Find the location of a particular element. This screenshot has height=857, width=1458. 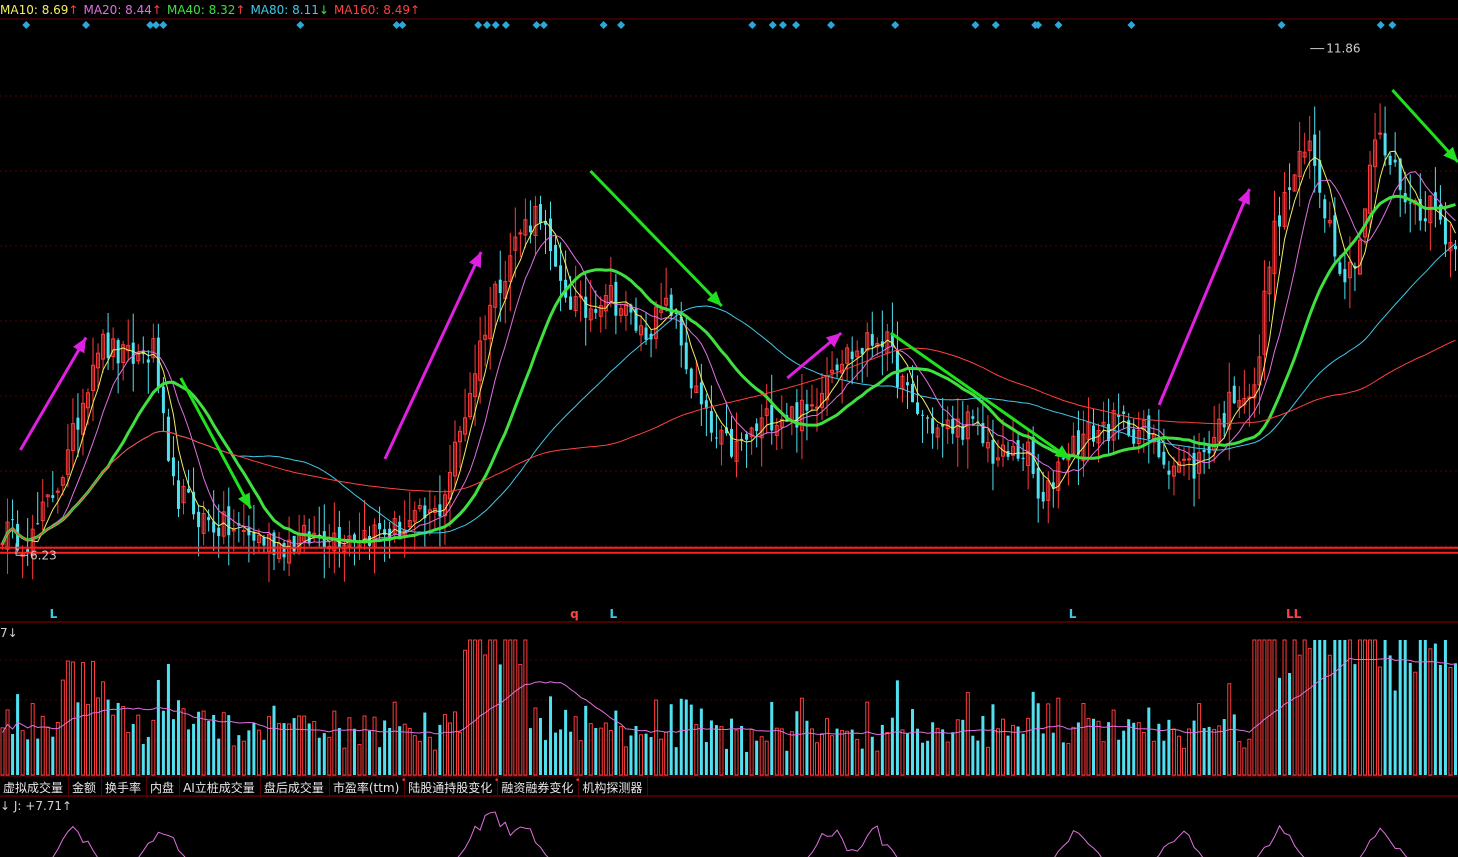

legend-arrow: ↑ is located at coordinates (156, 10).